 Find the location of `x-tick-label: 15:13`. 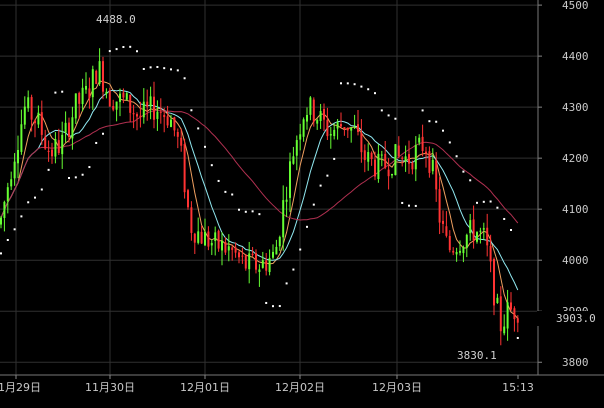

x-tick-label: 15:13 is located at coordinates (518, 387).